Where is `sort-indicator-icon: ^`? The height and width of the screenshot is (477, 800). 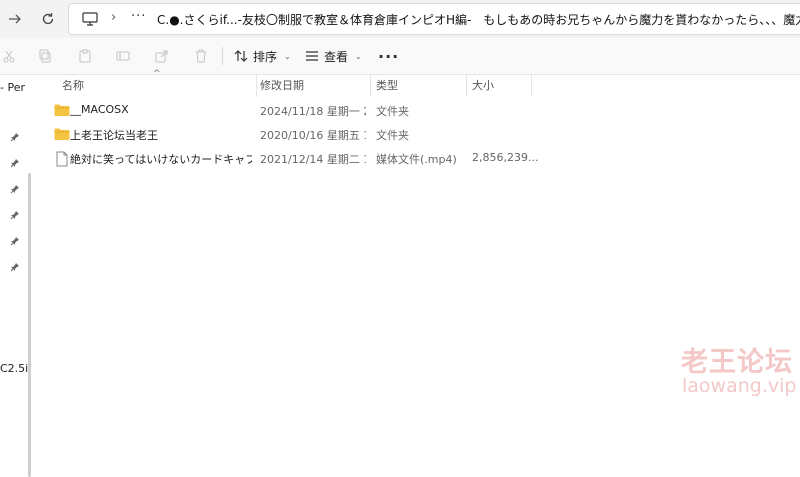 sort-indicator-icon: ^ is located at coordinates (157, 74).